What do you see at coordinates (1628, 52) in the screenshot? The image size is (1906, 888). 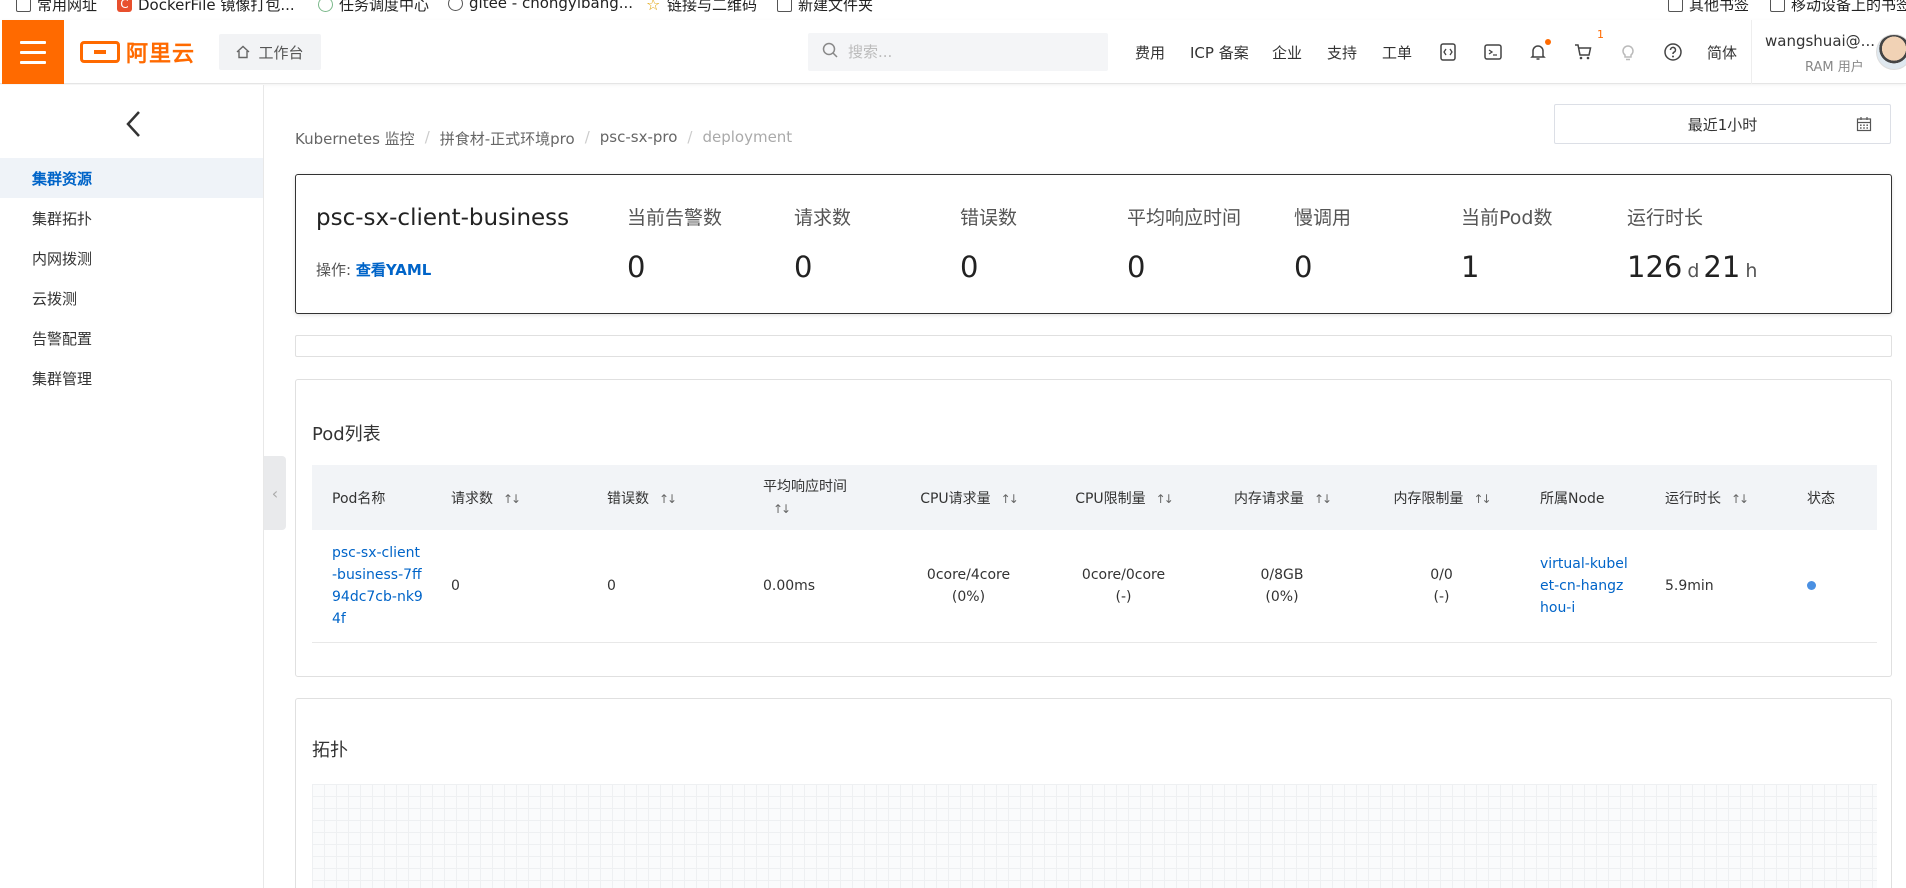 I see `lightbulb-icon` at bounding box center [1628, 52].